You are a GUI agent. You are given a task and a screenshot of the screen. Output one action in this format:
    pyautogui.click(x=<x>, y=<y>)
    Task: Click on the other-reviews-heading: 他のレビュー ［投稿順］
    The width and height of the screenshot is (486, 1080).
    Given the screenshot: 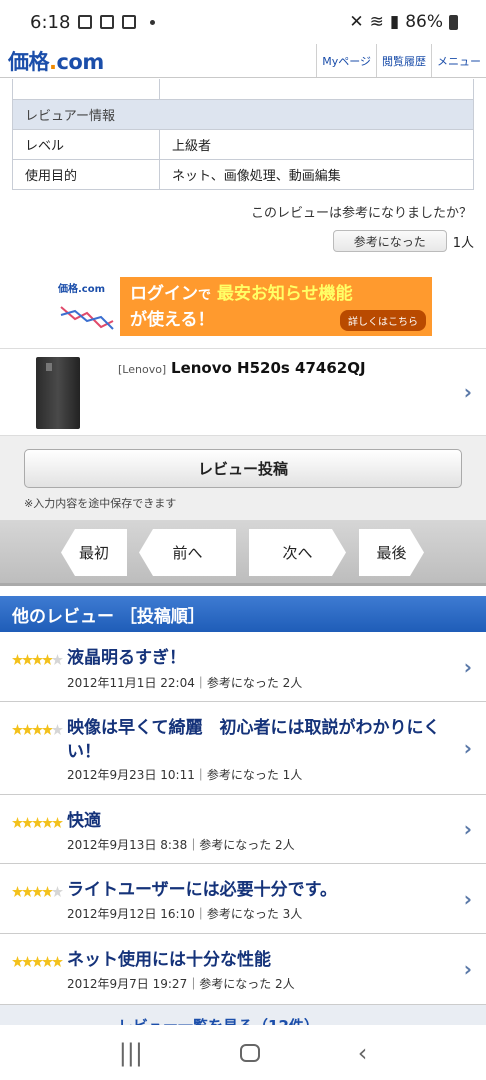 What is the action you would take?
    pyautogui.click(x=243, y=614)
    